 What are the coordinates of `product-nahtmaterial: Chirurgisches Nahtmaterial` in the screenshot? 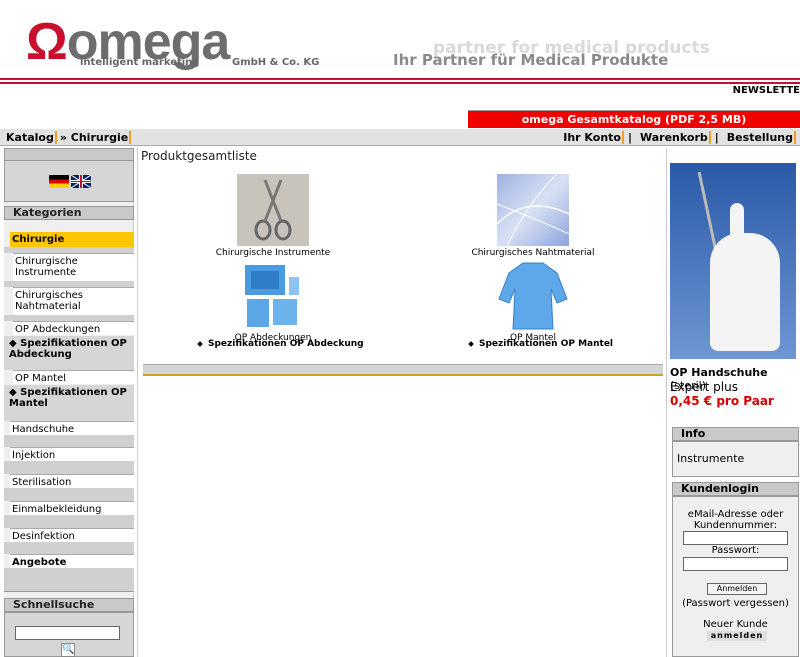 It's located at (533, 215).